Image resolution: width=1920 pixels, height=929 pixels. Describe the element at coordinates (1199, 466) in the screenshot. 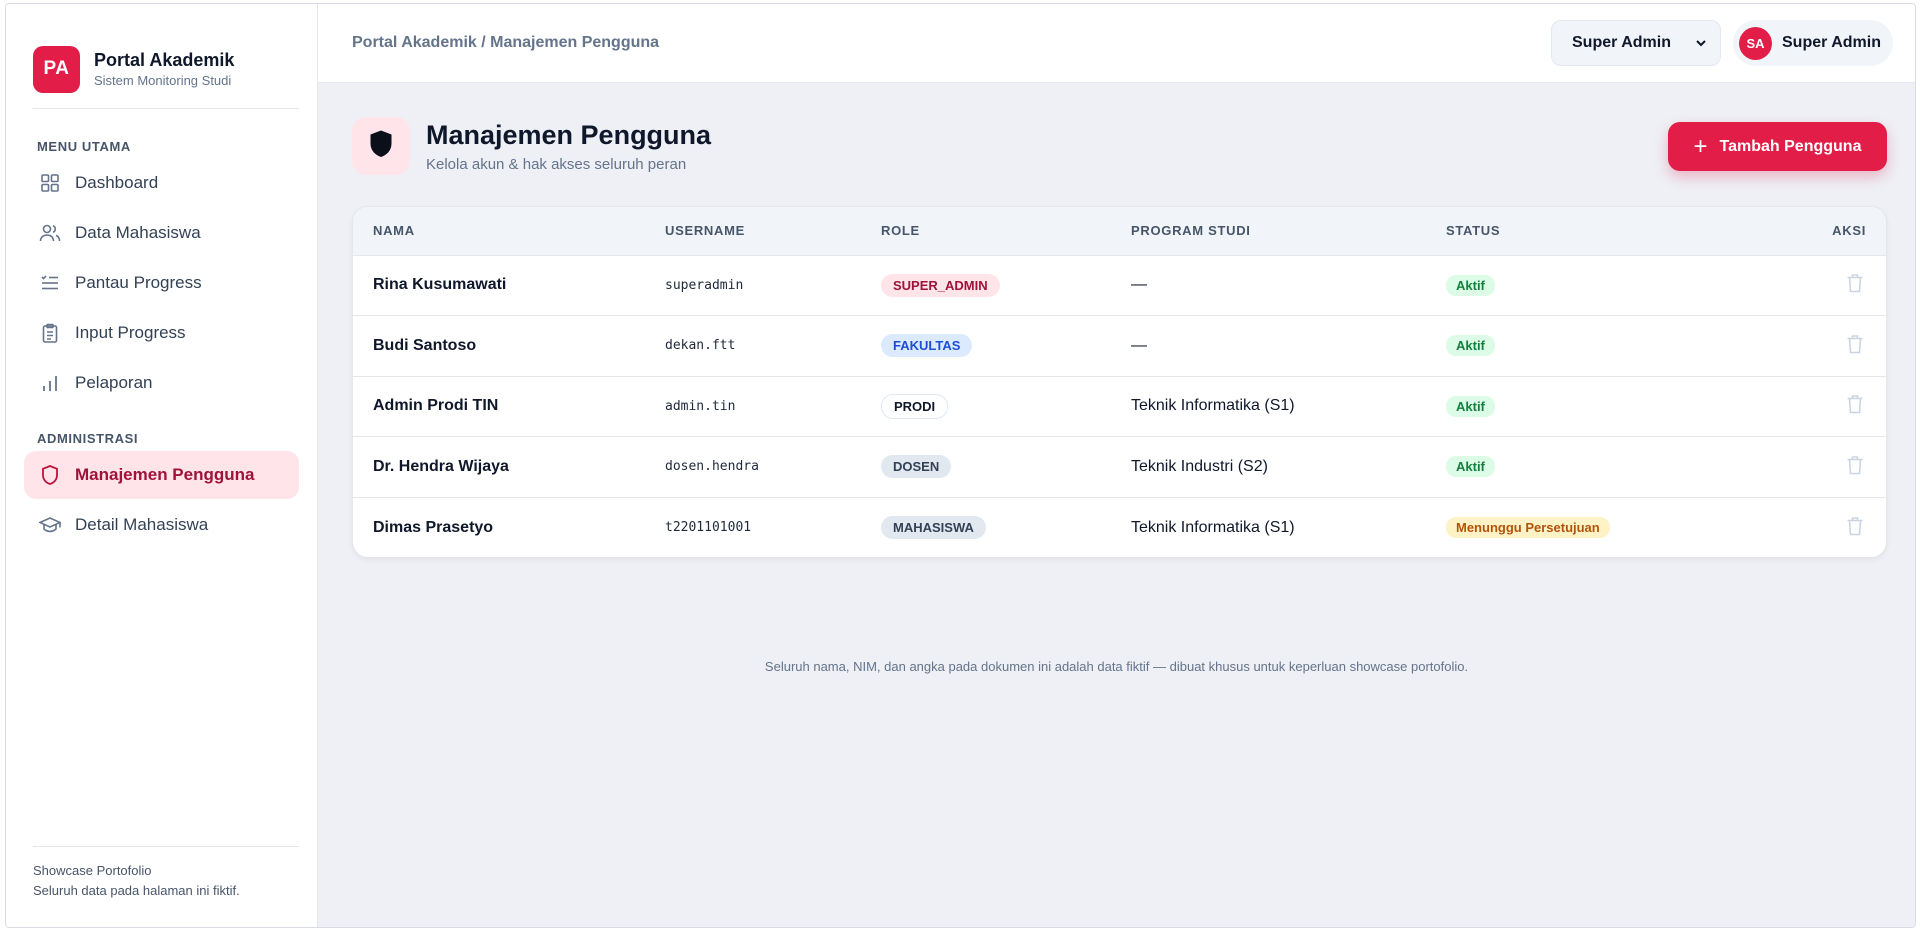

I see `cell-prodi: Teknik Industri (S2)` at that location.